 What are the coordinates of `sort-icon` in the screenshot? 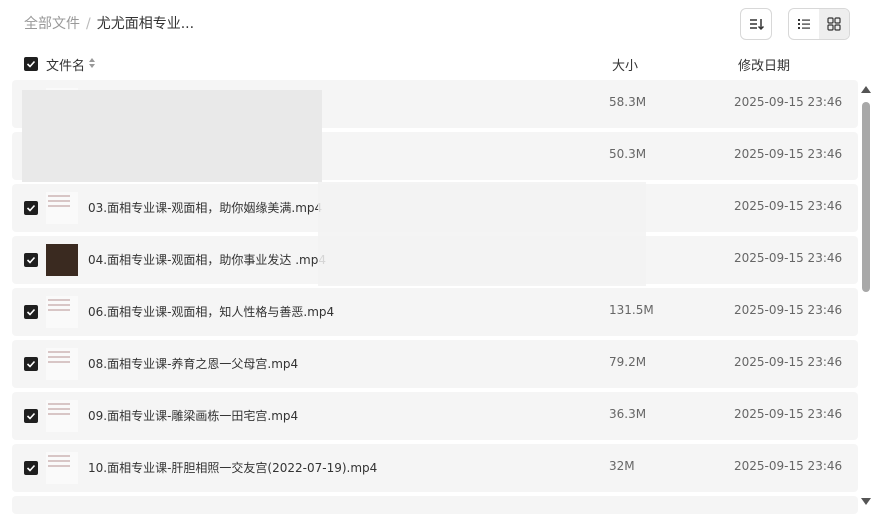 It's located at (757, 25).